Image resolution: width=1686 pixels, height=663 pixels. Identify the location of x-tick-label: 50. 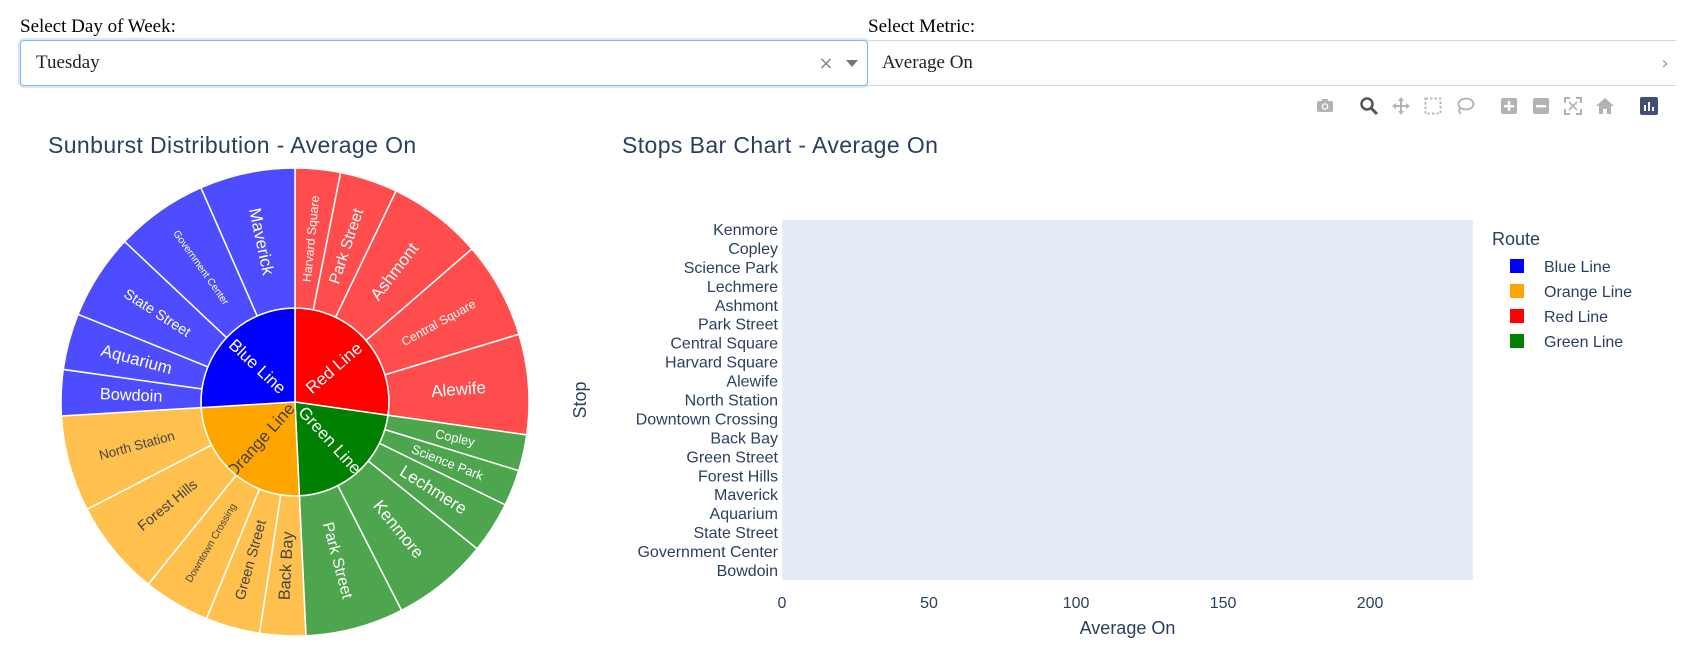
(929, 603).